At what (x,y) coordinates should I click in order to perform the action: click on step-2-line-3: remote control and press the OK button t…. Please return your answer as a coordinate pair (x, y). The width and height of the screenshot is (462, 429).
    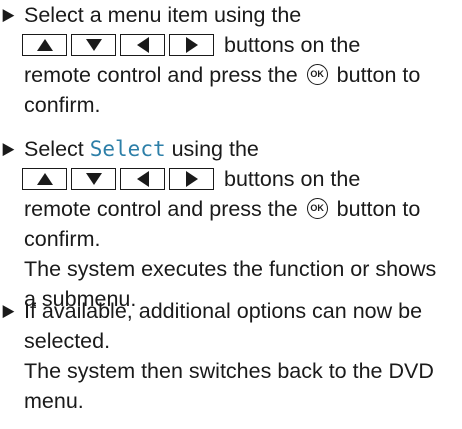
    Looking at the image, I should click on (222, 209).